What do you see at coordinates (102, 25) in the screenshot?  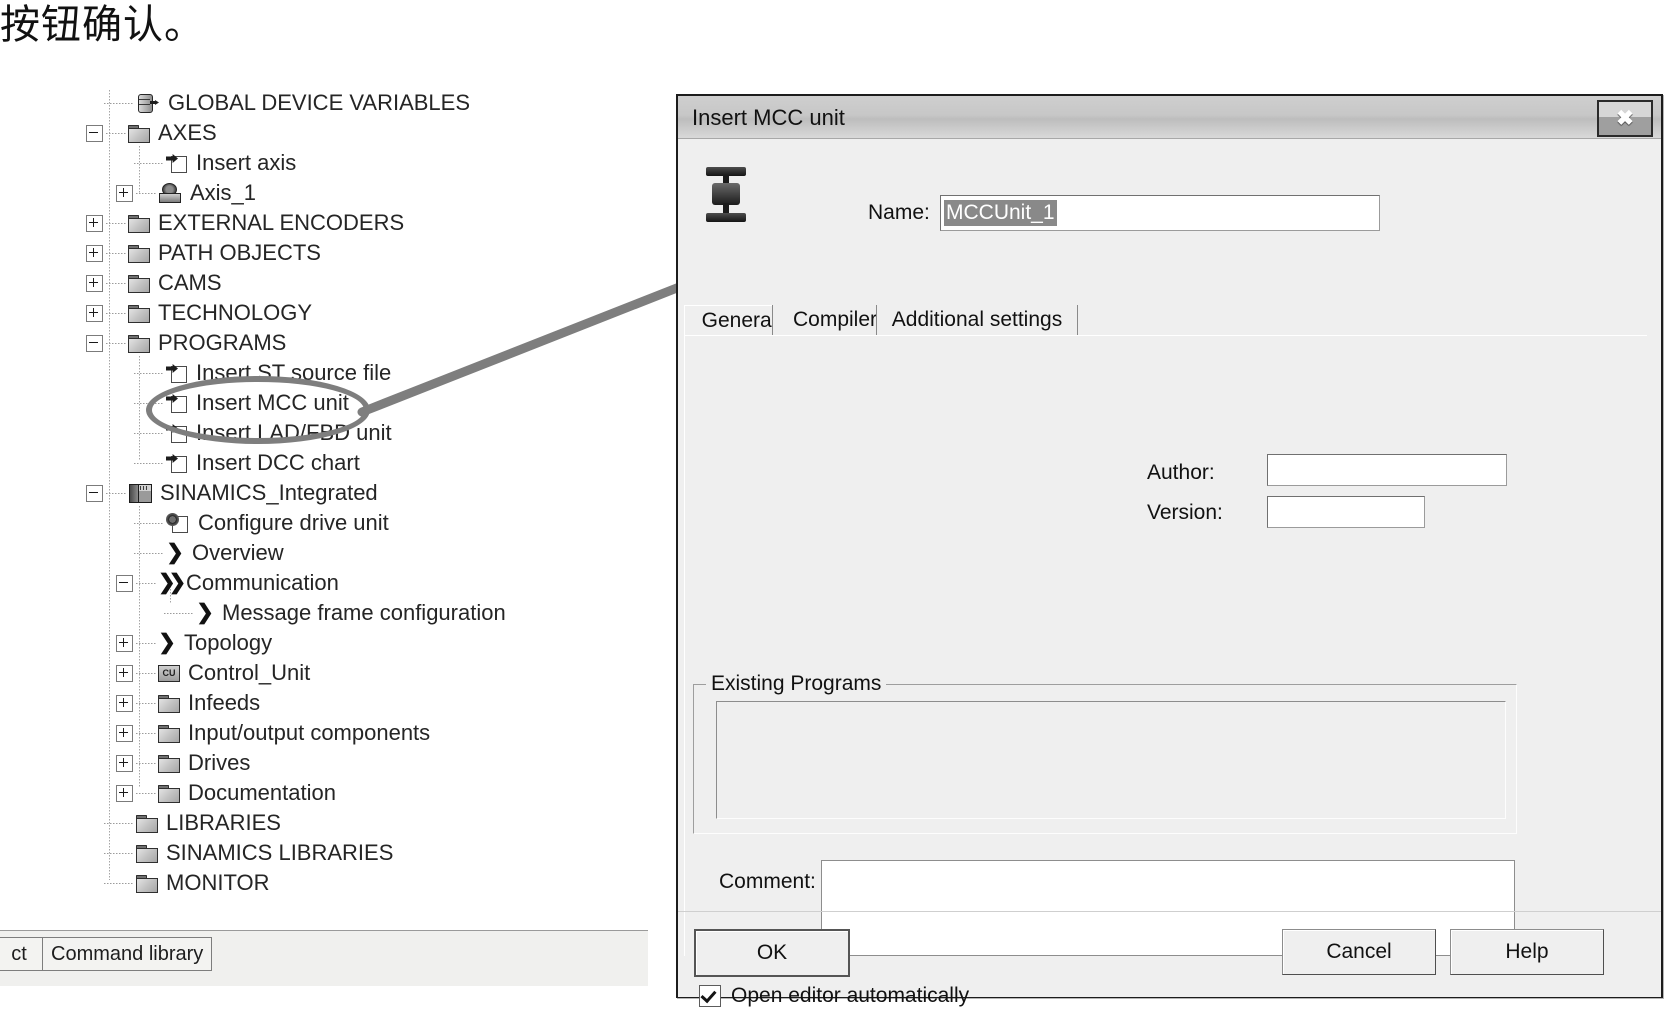 I see `page-caption: 按钮确认。` at bounding box center [102, 25].